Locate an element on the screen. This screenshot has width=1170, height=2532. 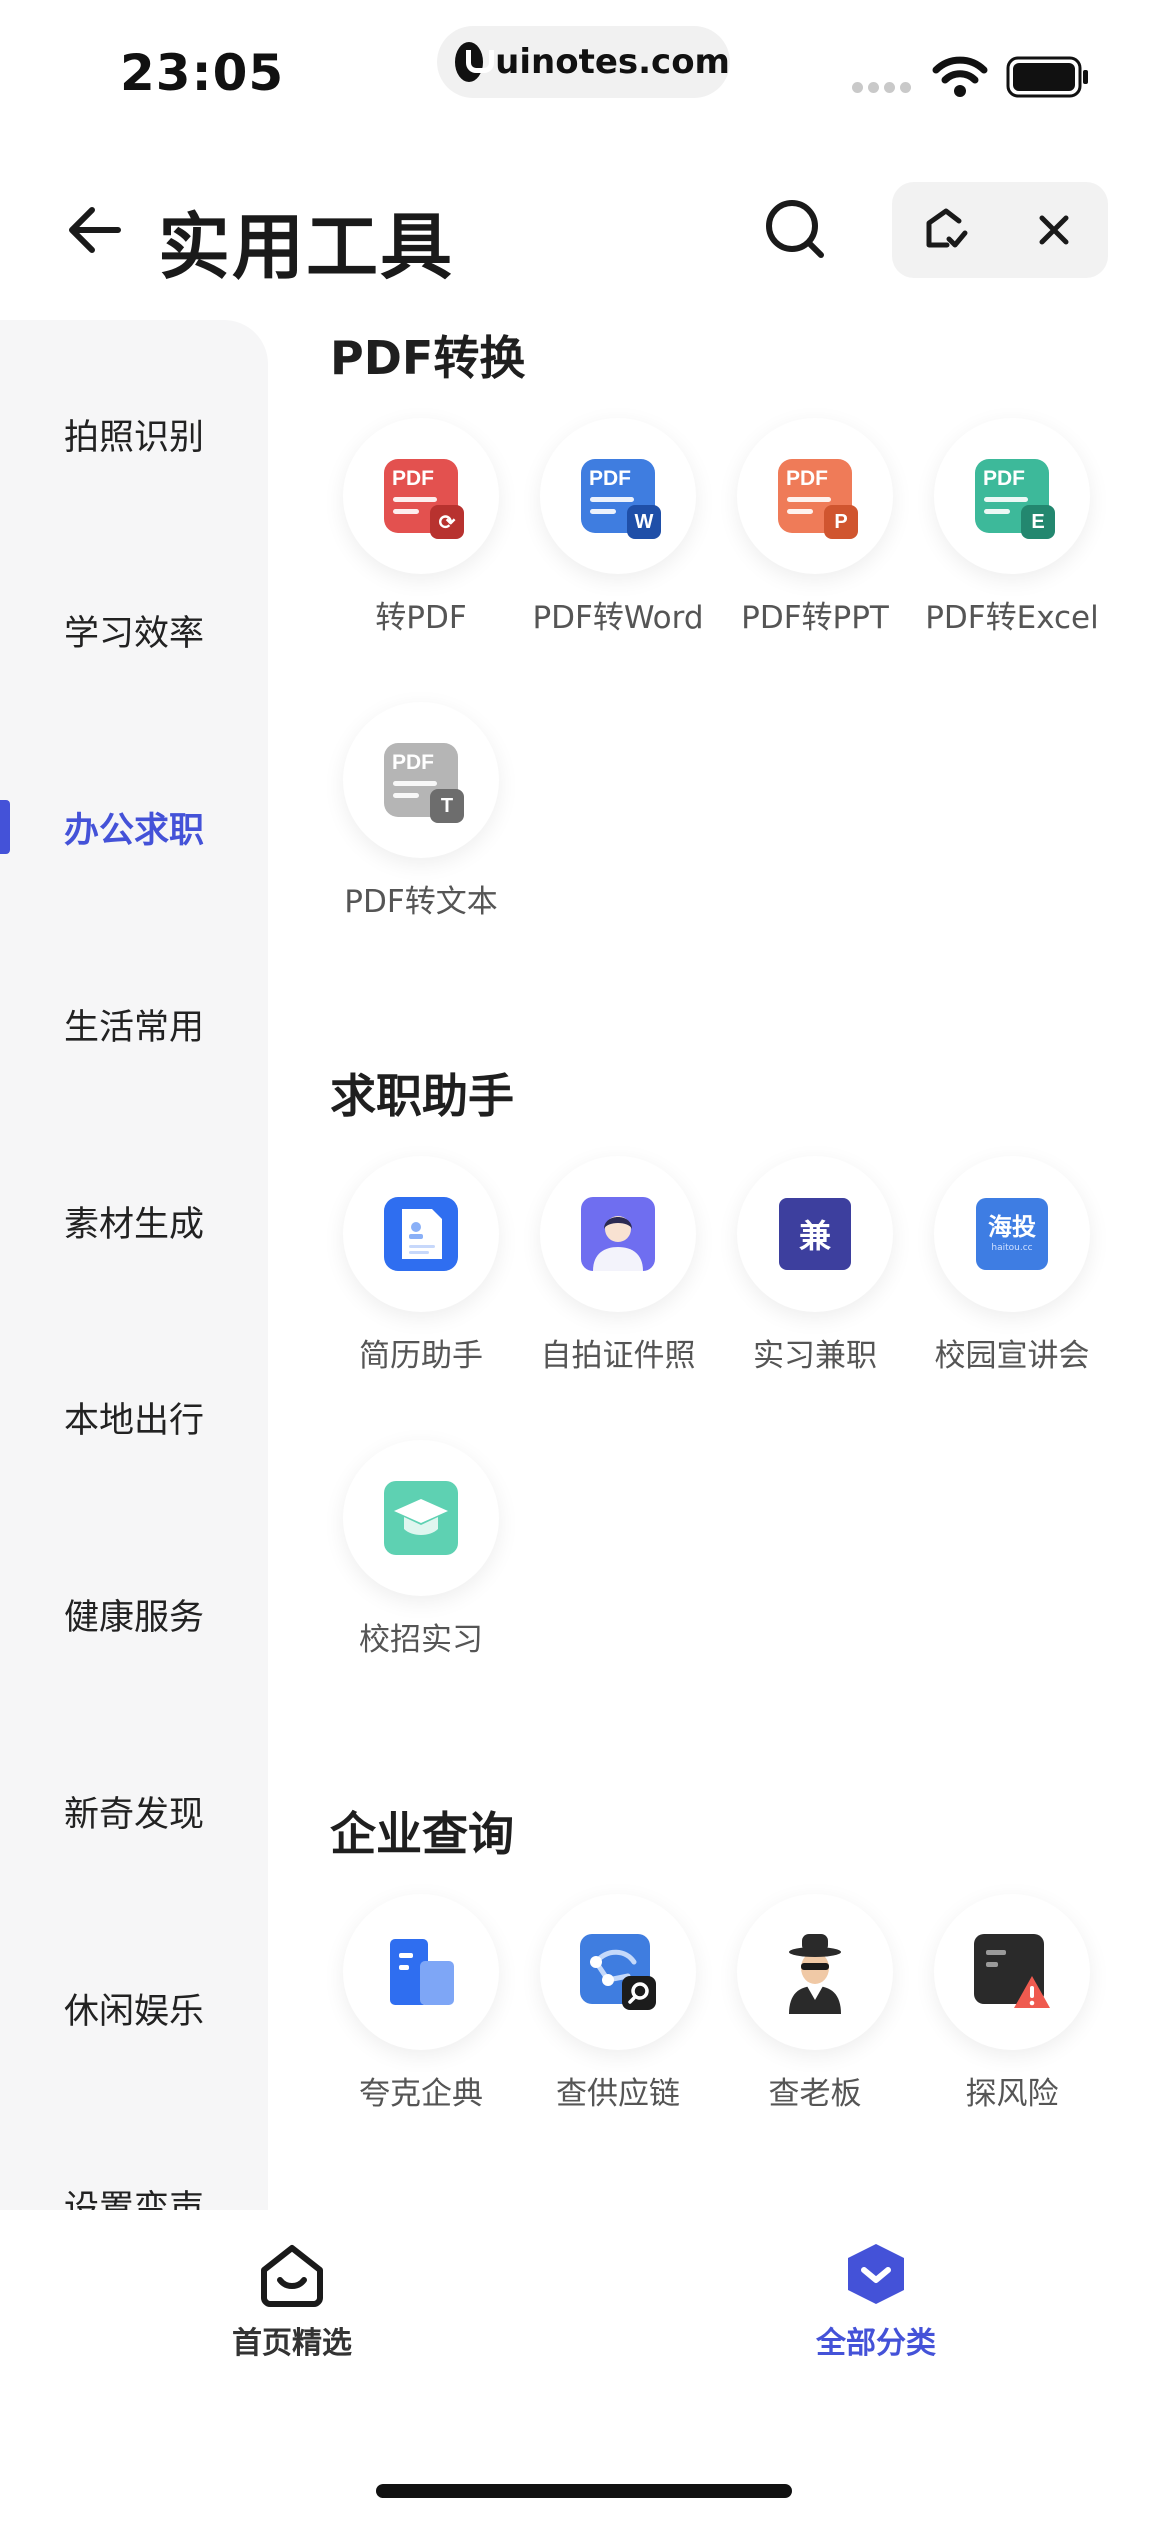
tool-campus-recruit: 校招实习 is located at coordinates (421, 1549).